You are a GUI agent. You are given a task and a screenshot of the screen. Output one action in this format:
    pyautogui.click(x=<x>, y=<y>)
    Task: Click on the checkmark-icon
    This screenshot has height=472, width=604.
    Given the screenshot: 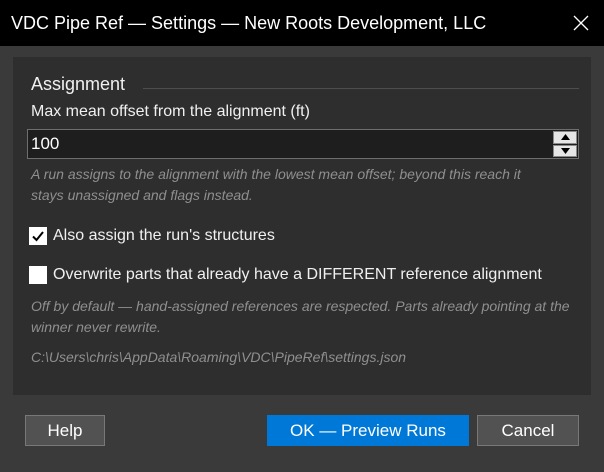 What is the action you would take?
    pyautogui.click(x=38, y=236)
    